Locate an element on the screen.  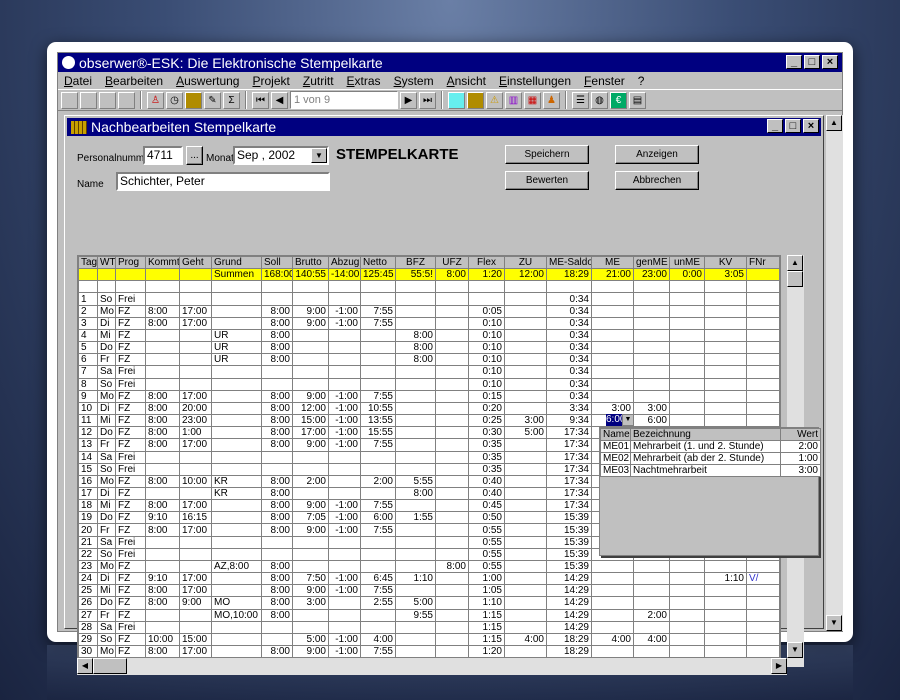
cell-flex: 0:45 is located at coordinates (486, 506).